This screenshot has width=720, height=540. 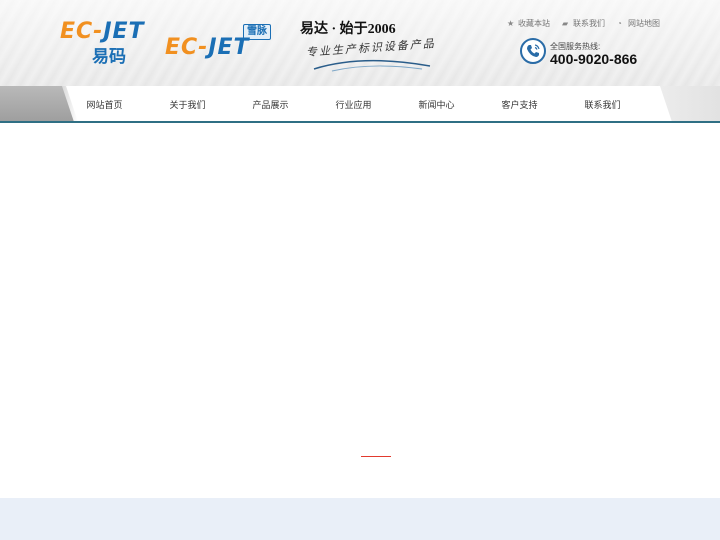 What do you see at coordinates (533, 51) in the screenshot?
I see `phone-icon` at bounding box center [533, 51].